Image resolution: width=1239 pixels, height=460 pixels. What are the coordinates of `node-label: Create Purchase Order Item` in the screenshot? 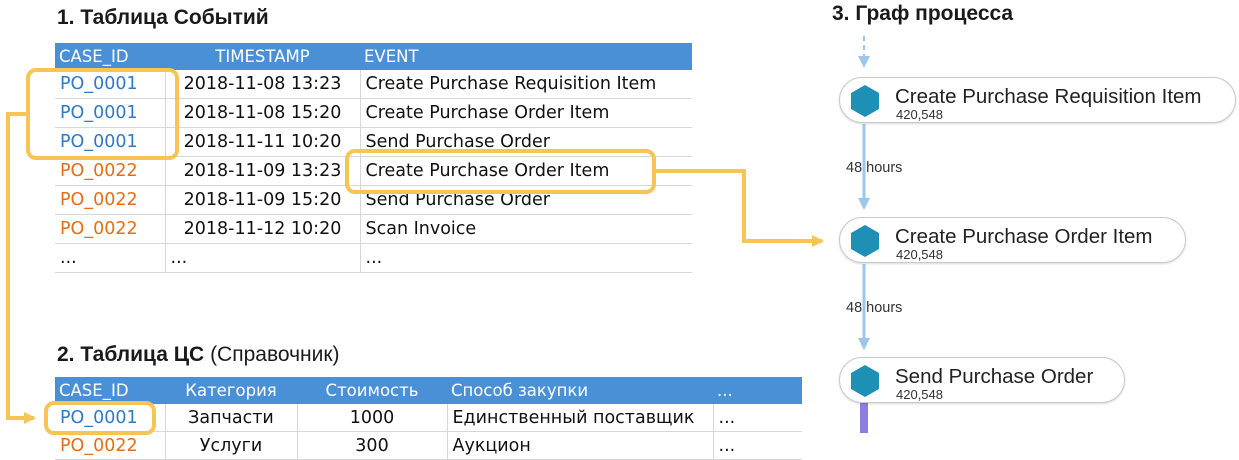 It's located at (1024, 236).